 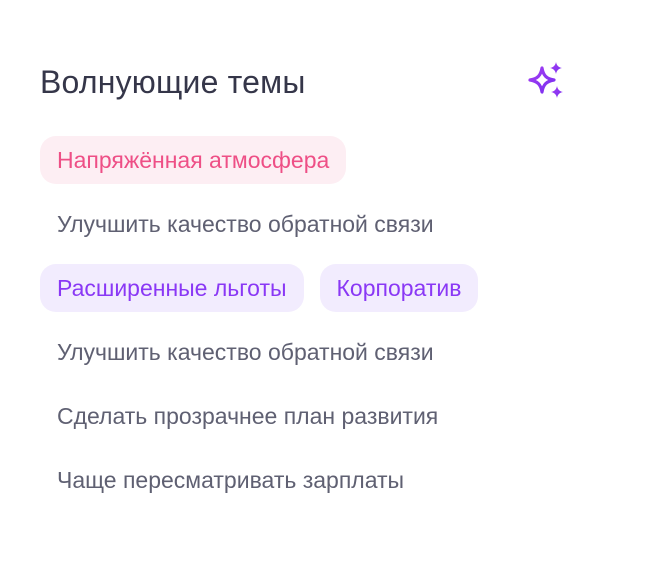 I want to click on topics-row: Сделать прозрачнее план развития, so click(x=320, y=416).